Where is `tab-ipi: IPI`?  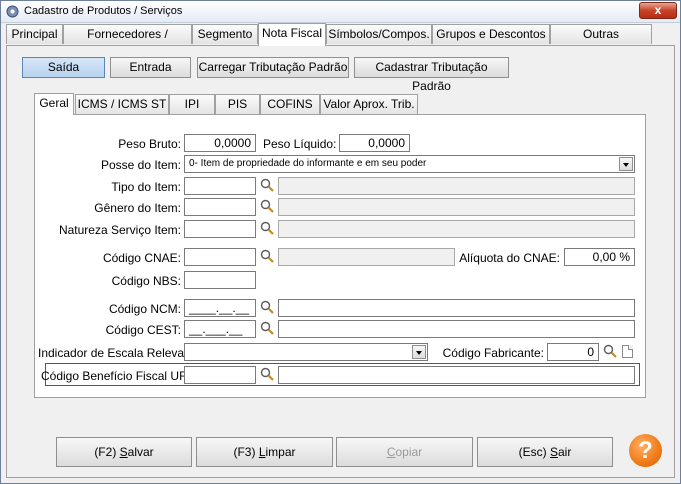
tab-ipi: IPI is located at coordinates (192, 104).